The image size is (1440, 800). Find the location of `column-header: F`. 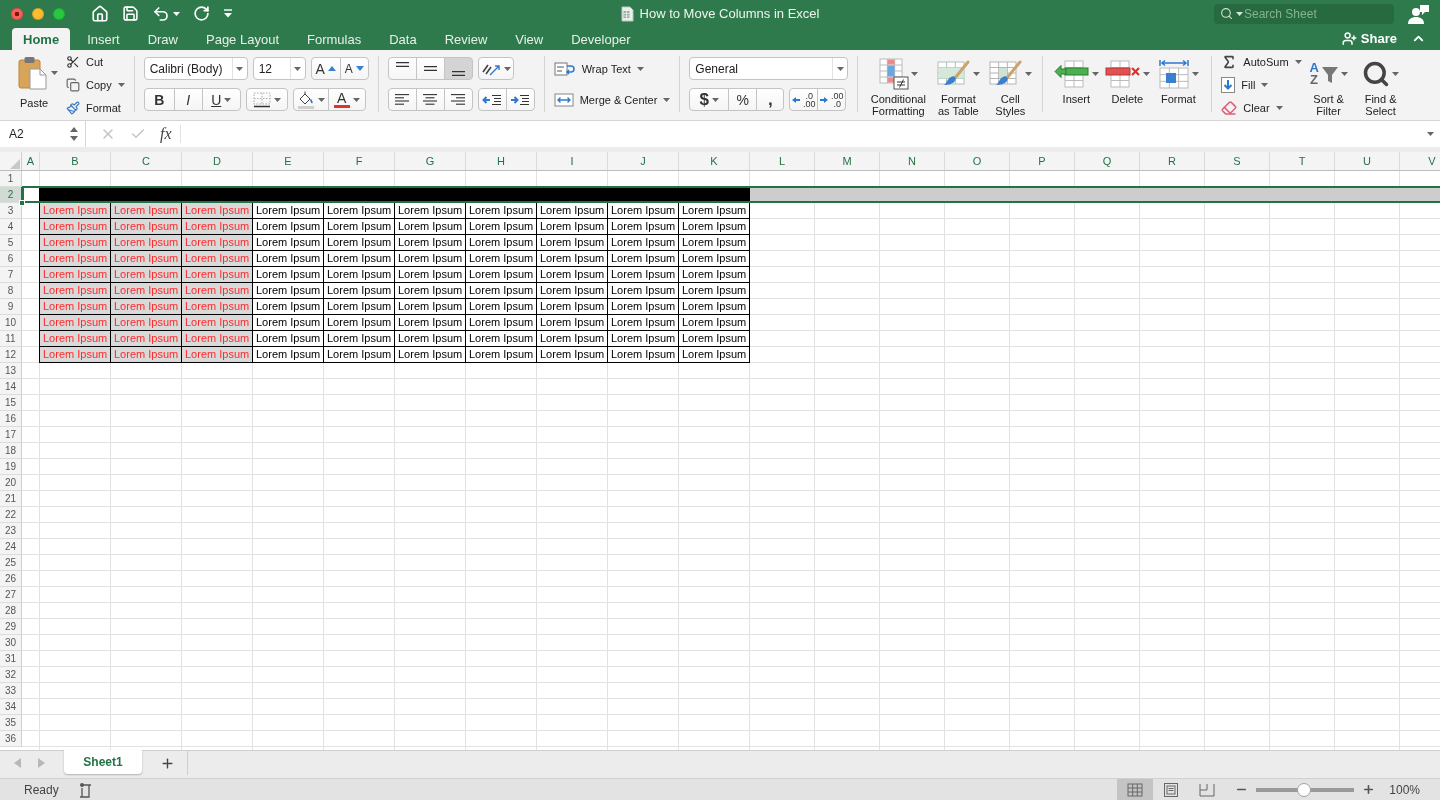

column-header: F is located at coordinates (359, 161).